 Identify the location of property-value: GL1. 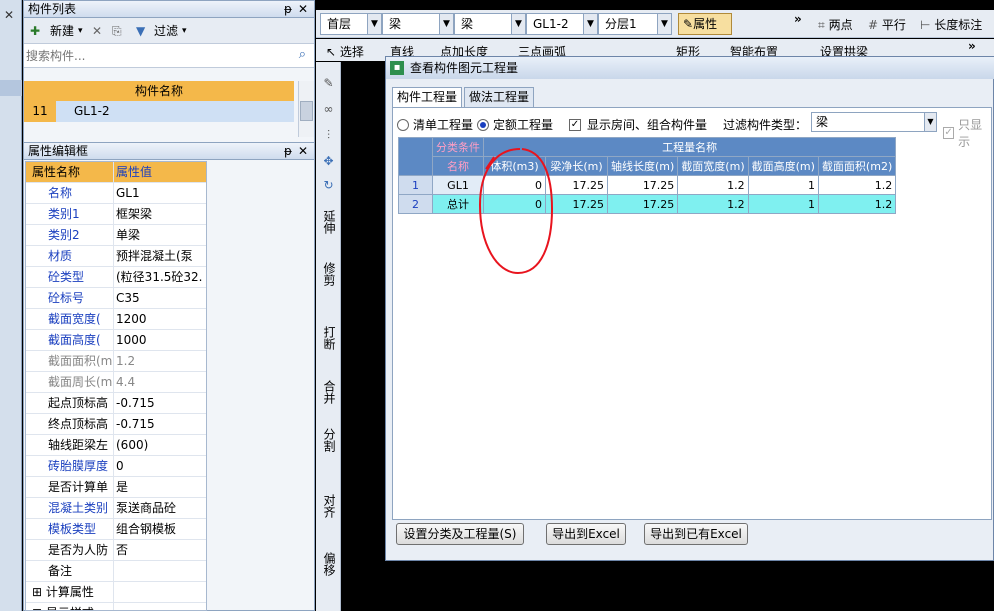
(160, 193).